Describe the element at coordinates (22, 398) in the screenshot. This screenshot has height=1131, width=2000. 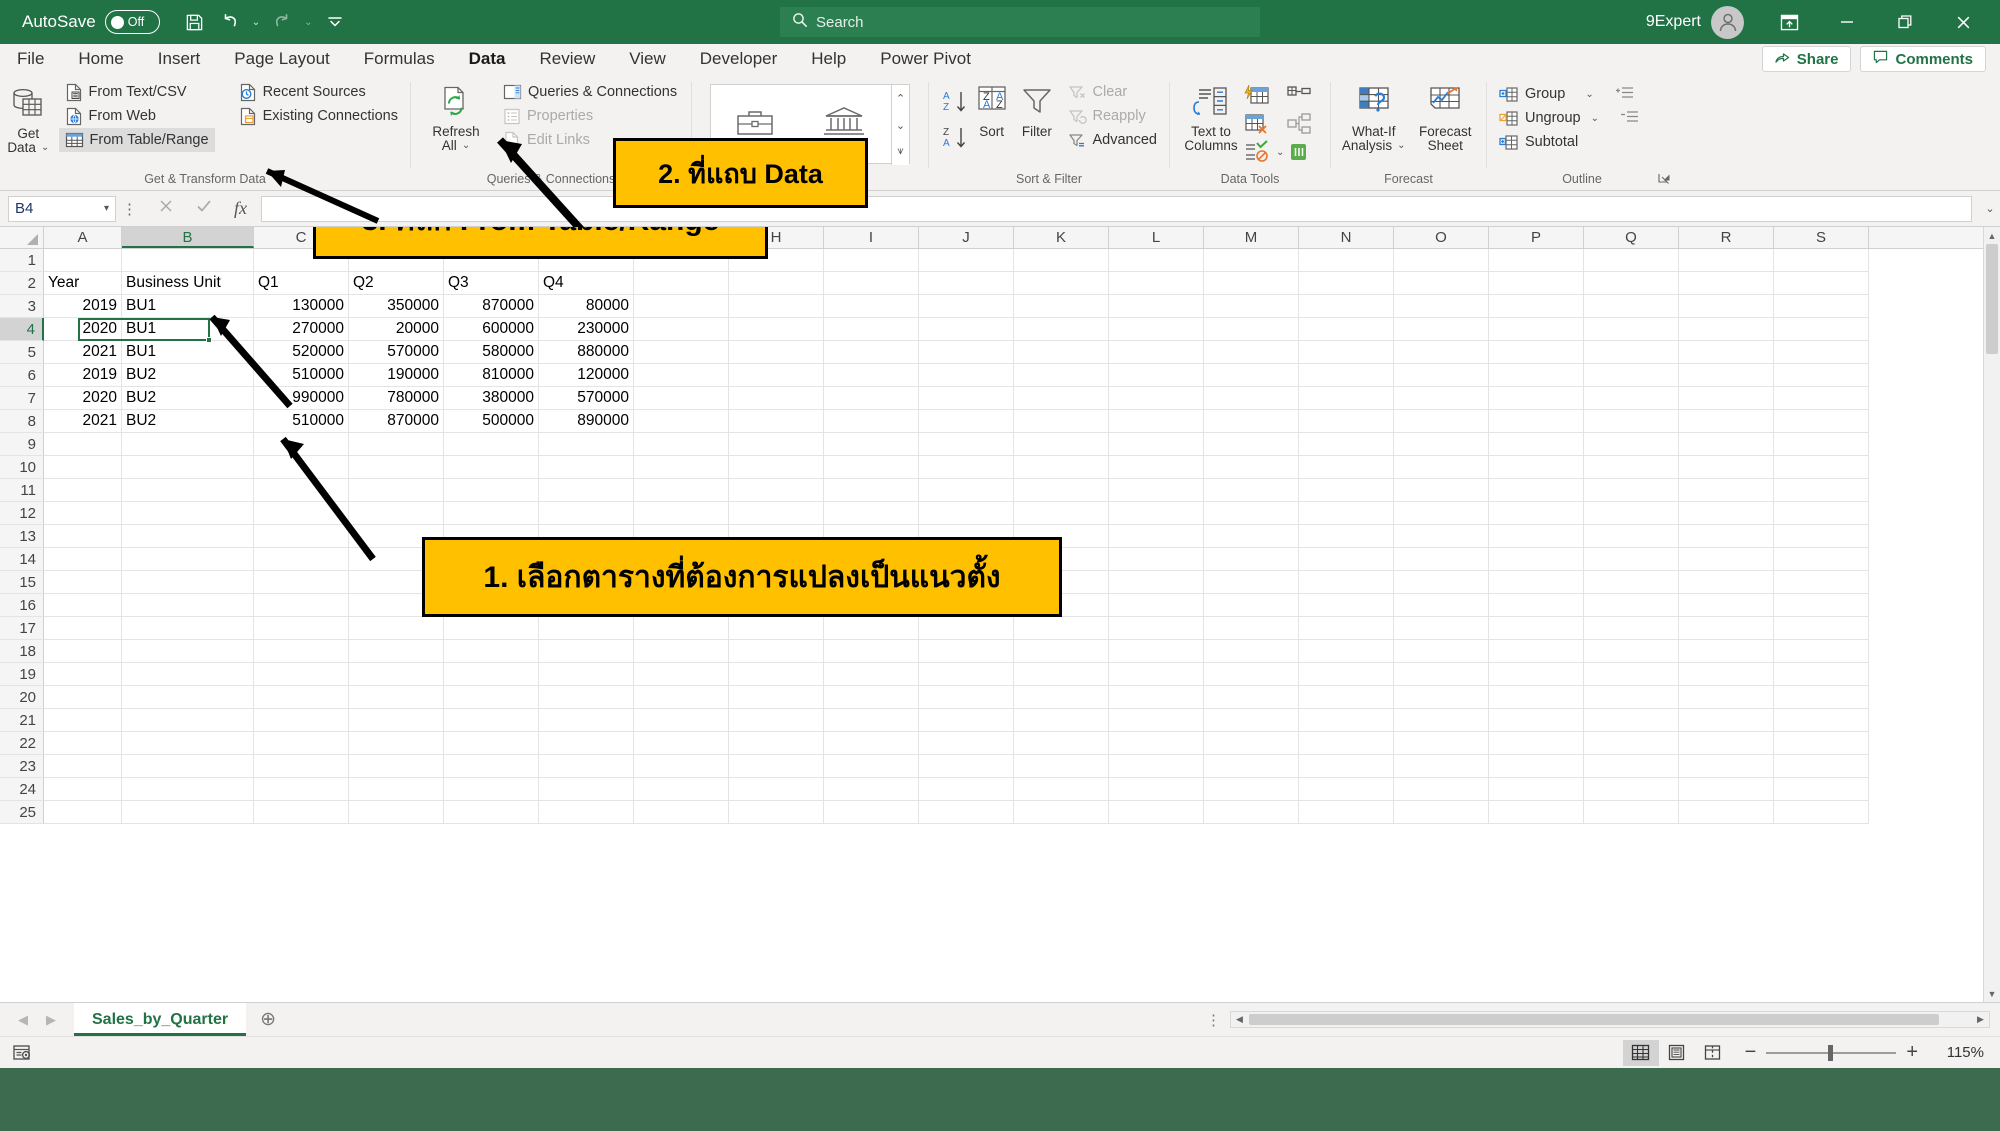
I see `row-header-7: 7` at that location.